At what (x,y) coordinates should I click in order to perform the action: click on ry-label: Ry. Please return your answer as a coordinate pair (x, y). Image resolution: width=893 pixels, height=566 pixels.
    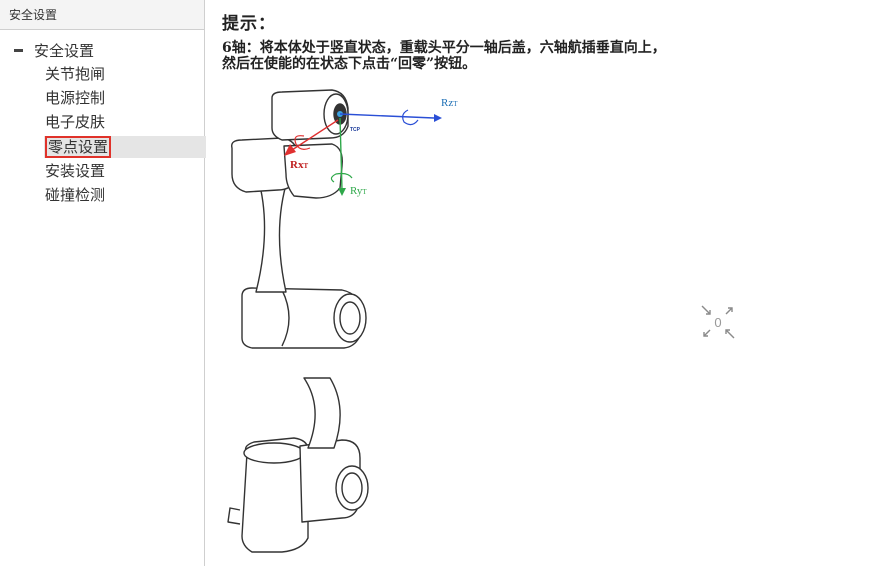
    Looking at the image, I should click on (356, 191).